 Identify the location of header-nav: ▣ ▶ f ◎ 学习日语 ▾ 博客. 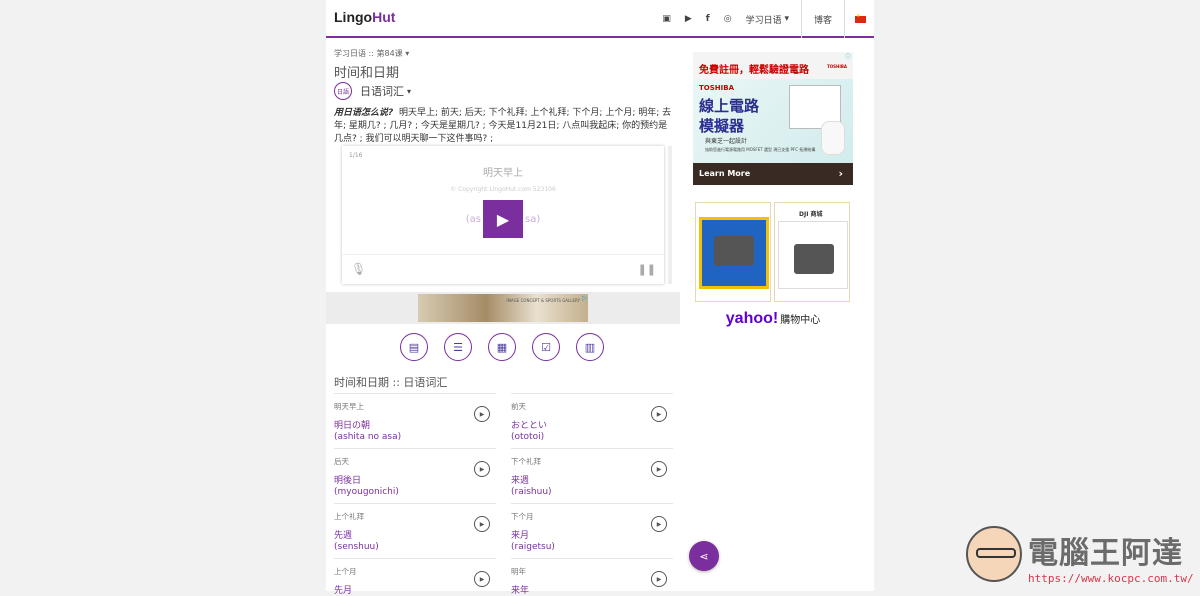
(757, 19).